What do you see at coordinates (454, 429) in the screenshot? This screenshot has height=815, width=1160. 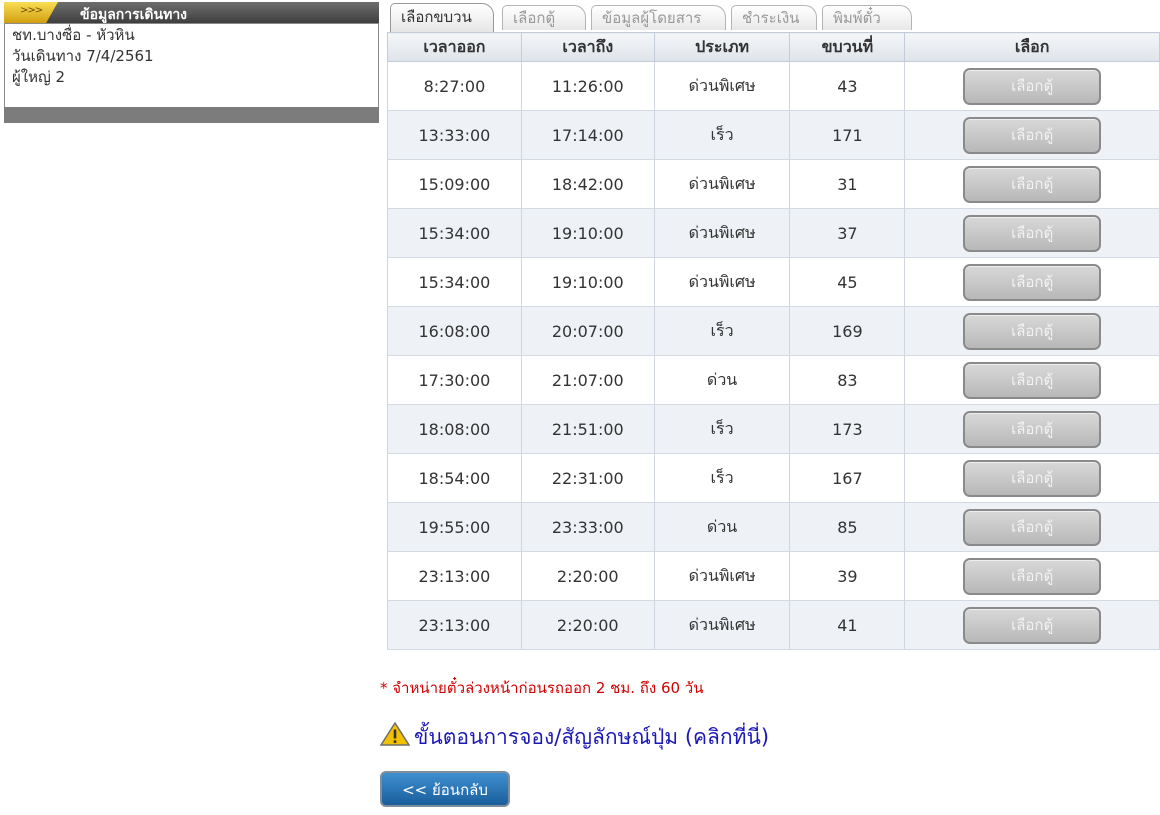 I see `depart-time-cell: 18:08:00` at bounding box center [454, 429].